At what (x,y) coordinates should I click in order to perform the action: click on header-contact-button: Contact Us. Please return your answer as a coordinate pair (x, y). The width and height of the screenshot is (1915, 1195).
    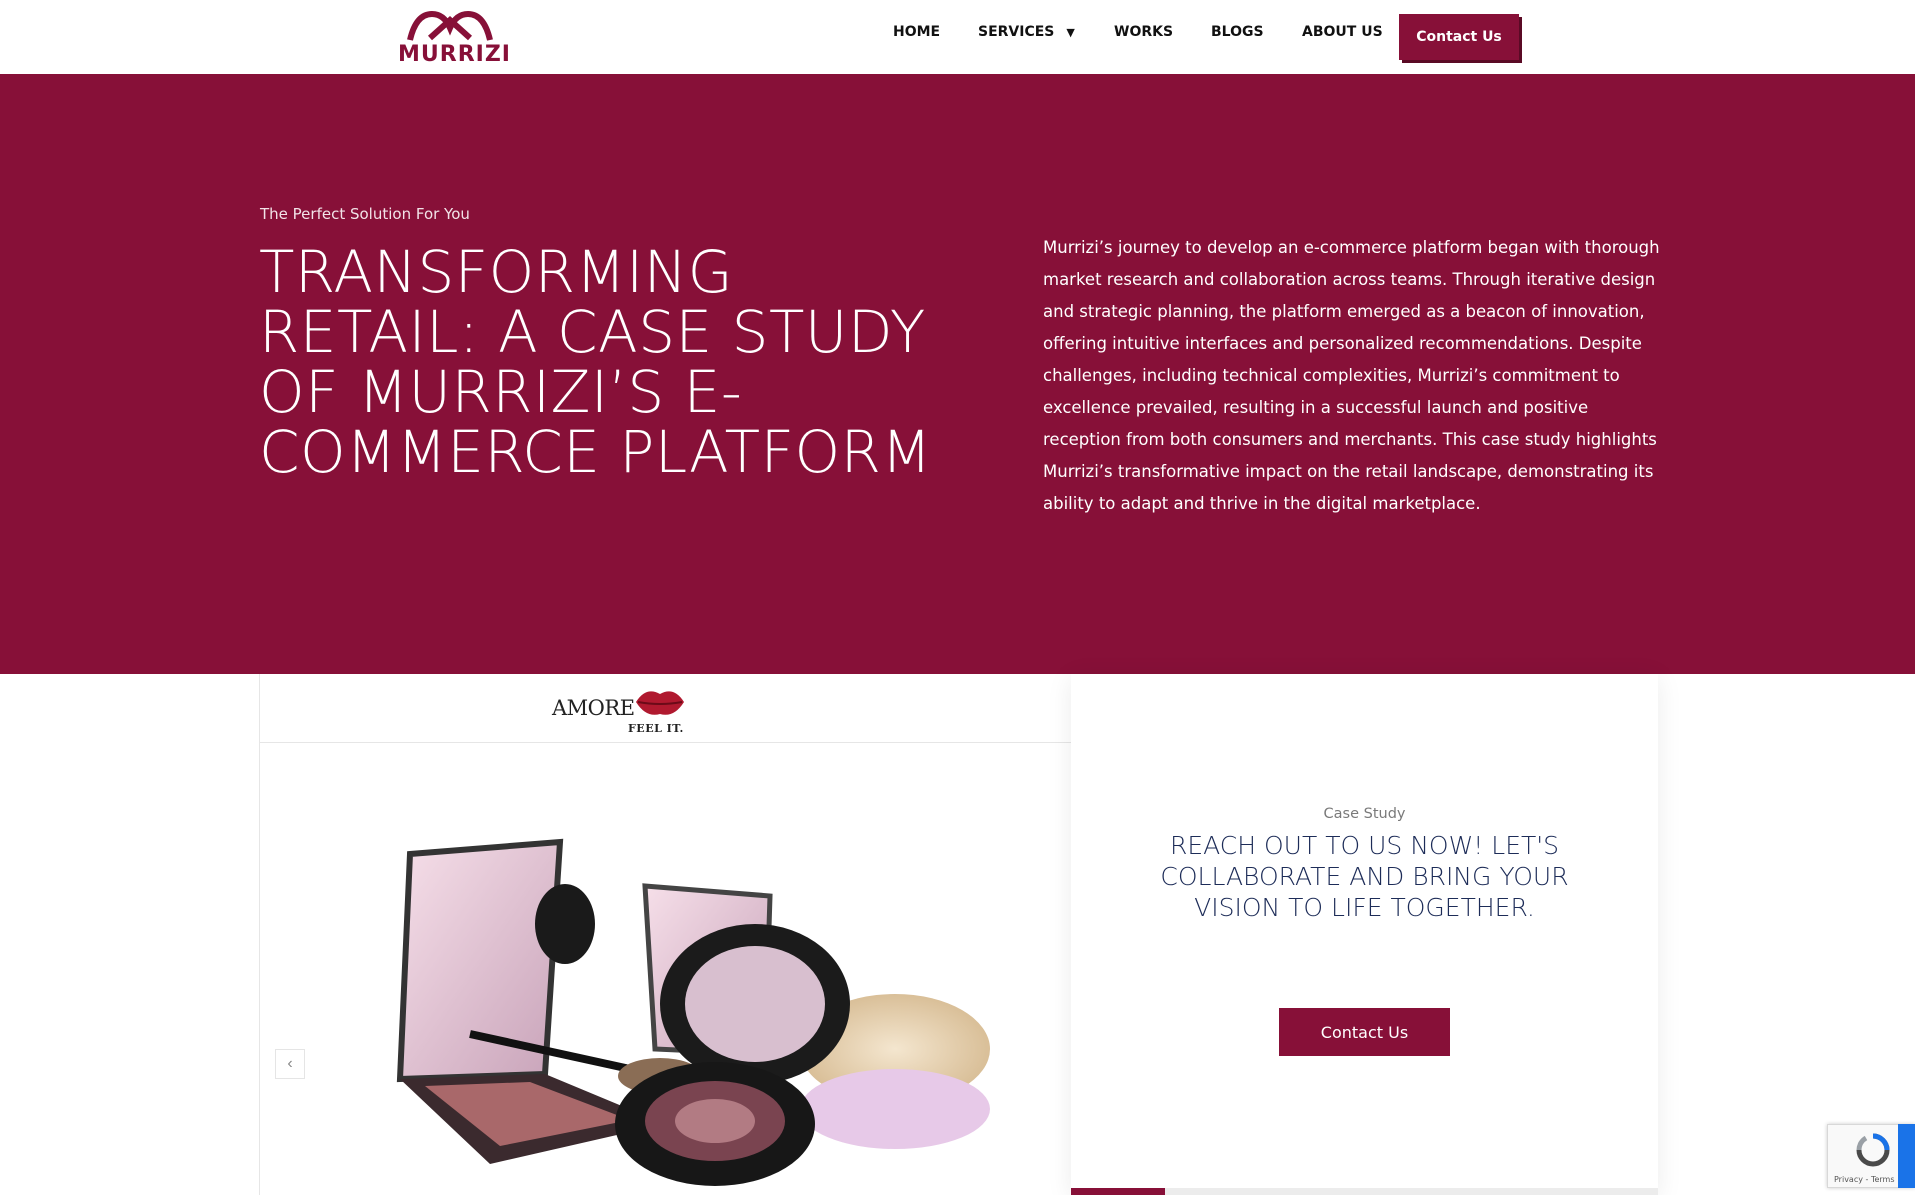
    Looking at the image, I should click on (1459, 37).